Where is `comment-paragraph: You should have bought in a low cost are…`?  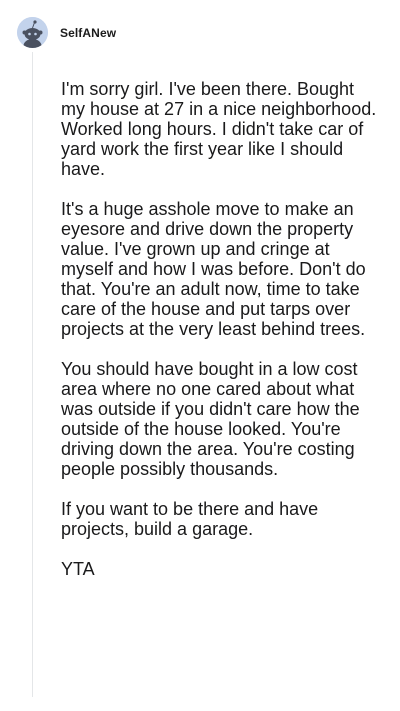 comment-paragraph: You should have bought in a low cost are… is located at coordinates (210, 419).